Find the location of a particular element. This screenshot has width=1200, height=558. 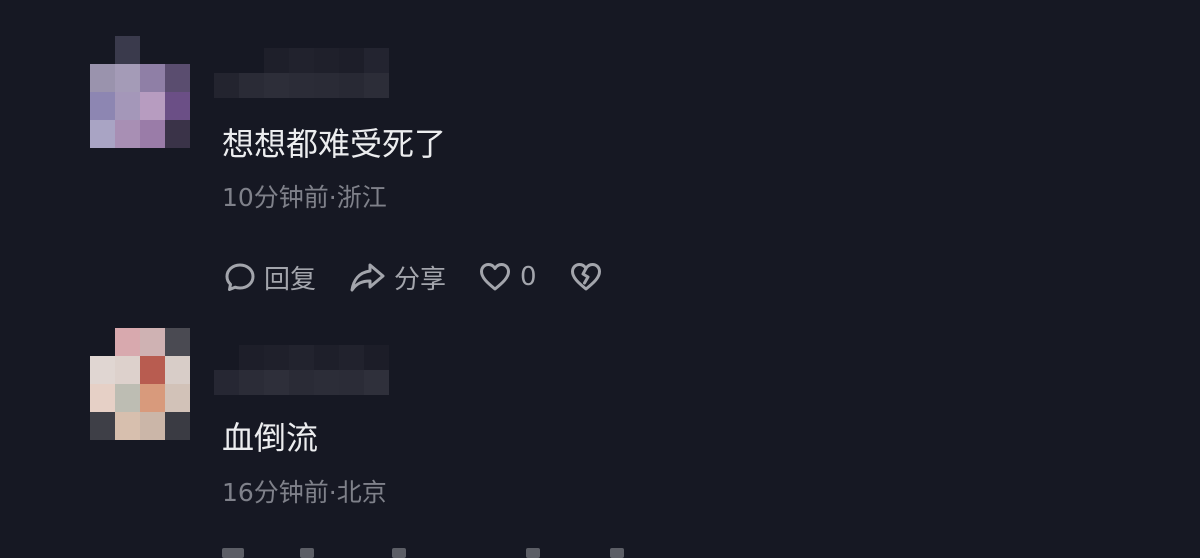

comment-bubble-icon is located at coordinates (240, 277).